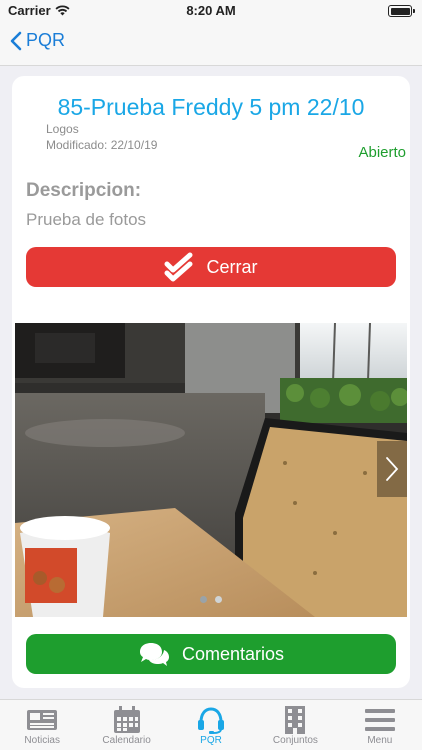 This screenshot has width=422, height=750. What do you see at coordinates (211, 107) in the screenshot?
I see `pqr-title: 85-Prueba Freddy 5 pm 22/10` at bounding box center [211, 107].